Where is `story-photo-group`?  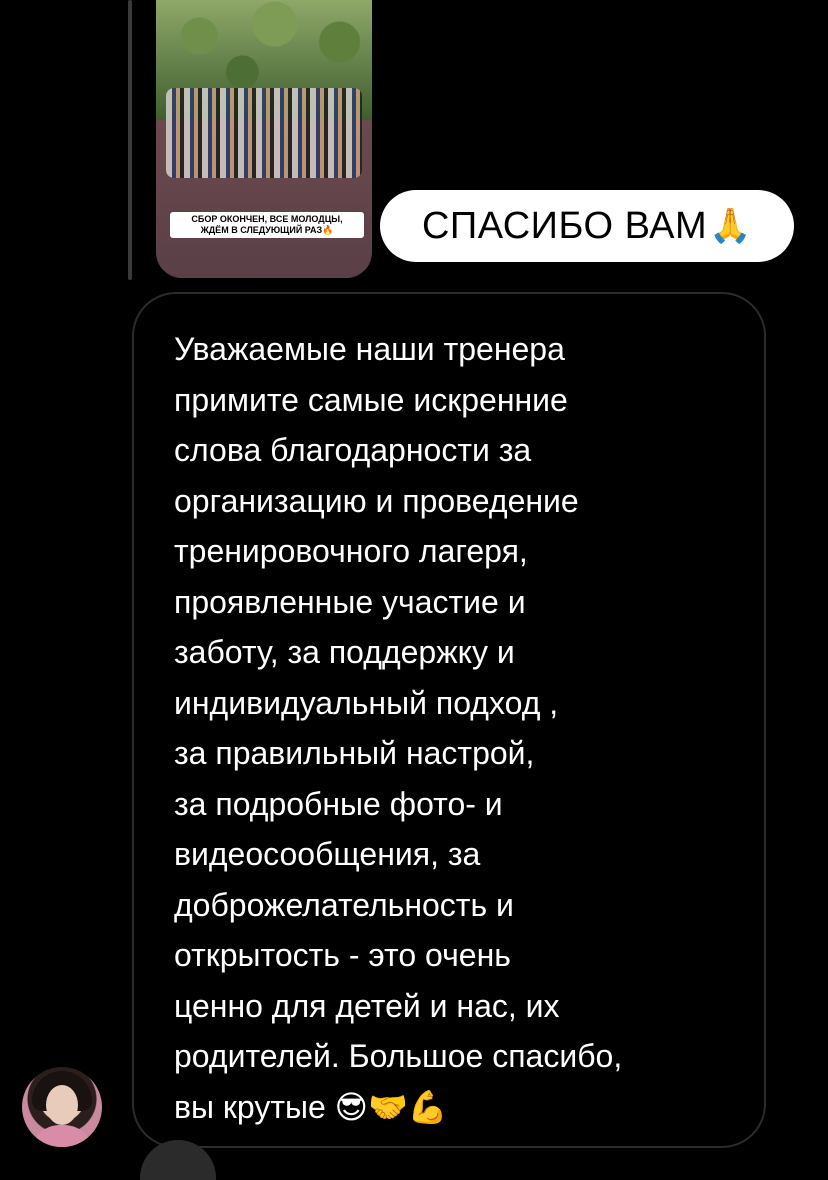 story-photo-group is located at coordinates (264, 133).